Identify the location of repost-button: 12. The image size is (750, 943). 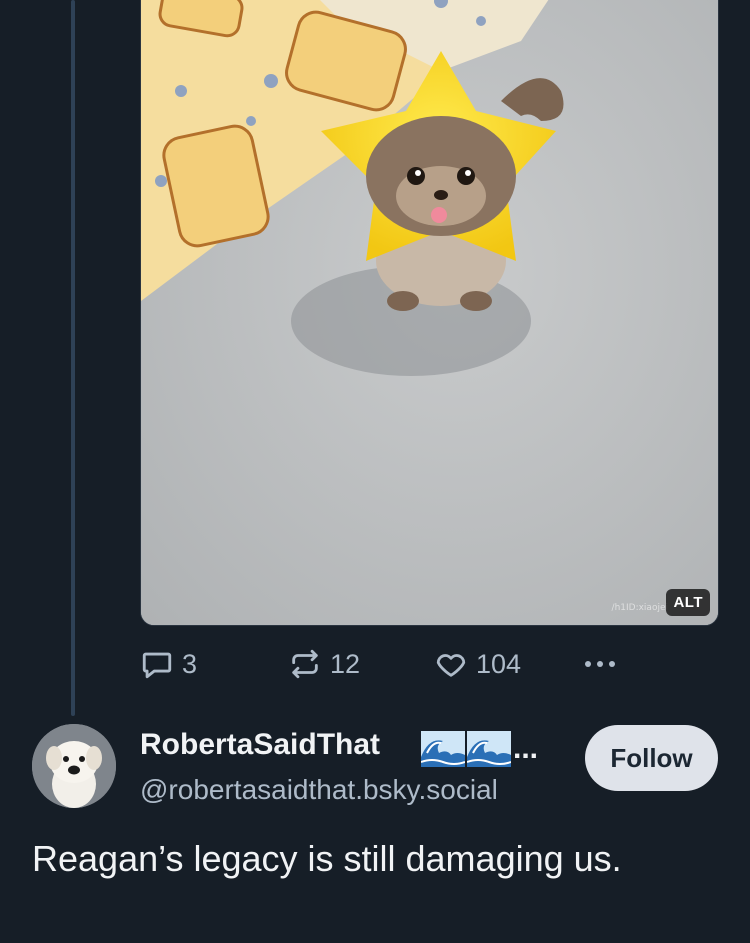
(324, 664).